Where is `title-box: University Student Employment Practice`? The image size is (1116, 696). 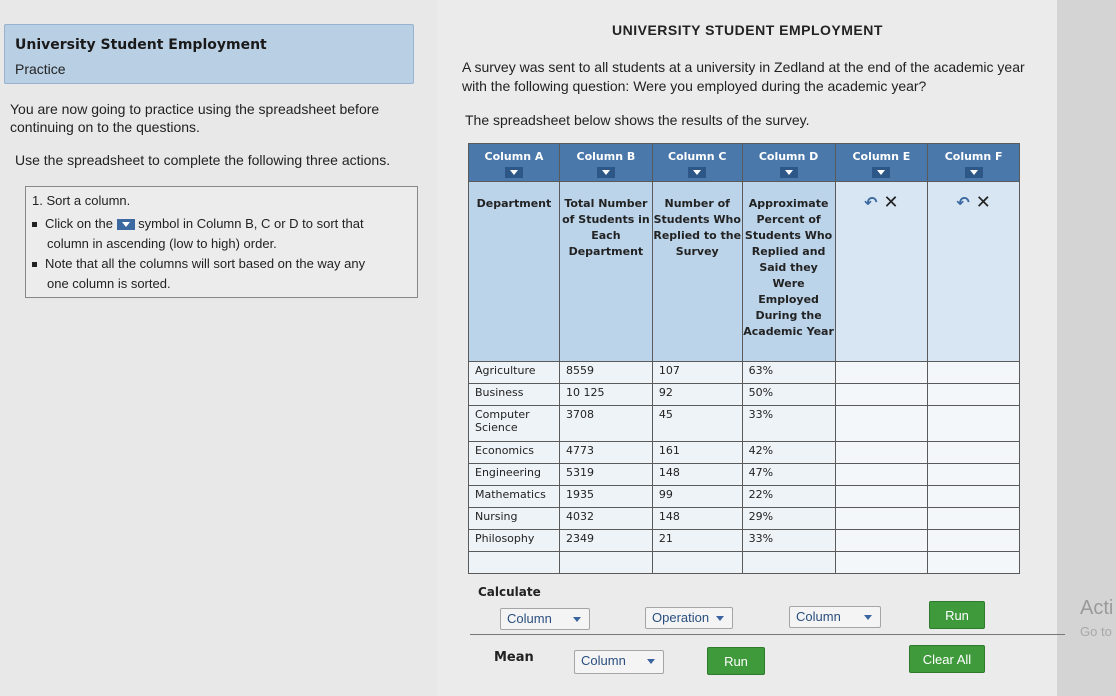 title-box: University Student Employment Practice is located at coordinates (209, 54).